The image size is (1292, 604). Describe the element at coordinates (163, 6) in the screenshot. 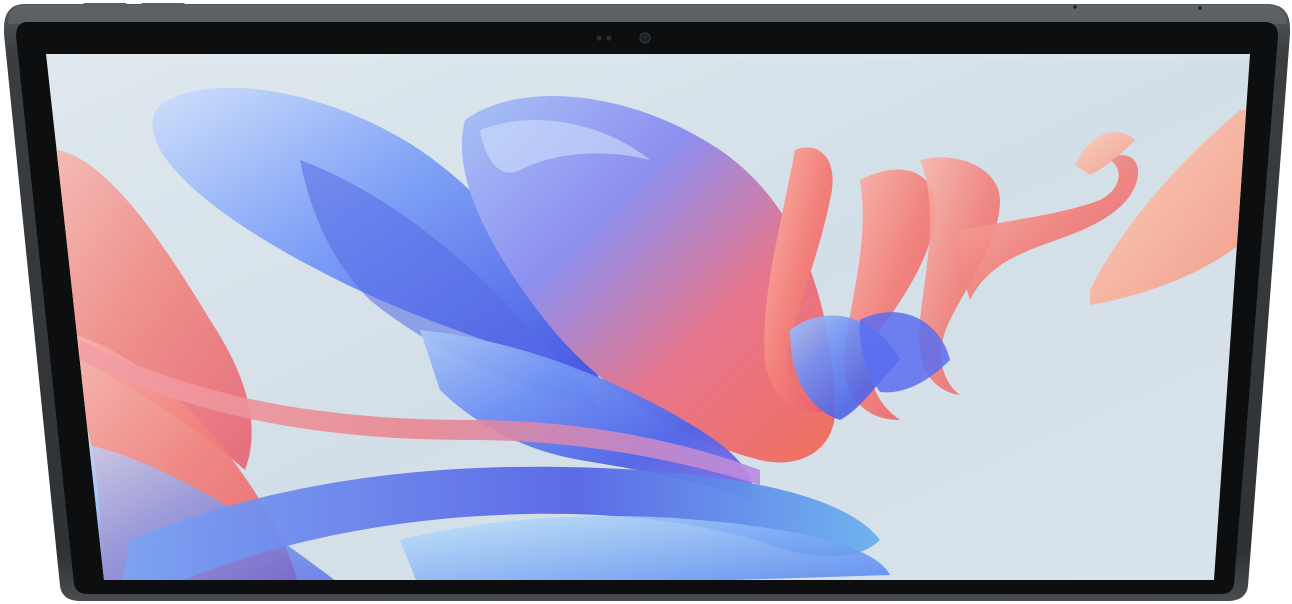

I see `volume-down-button` at that location.